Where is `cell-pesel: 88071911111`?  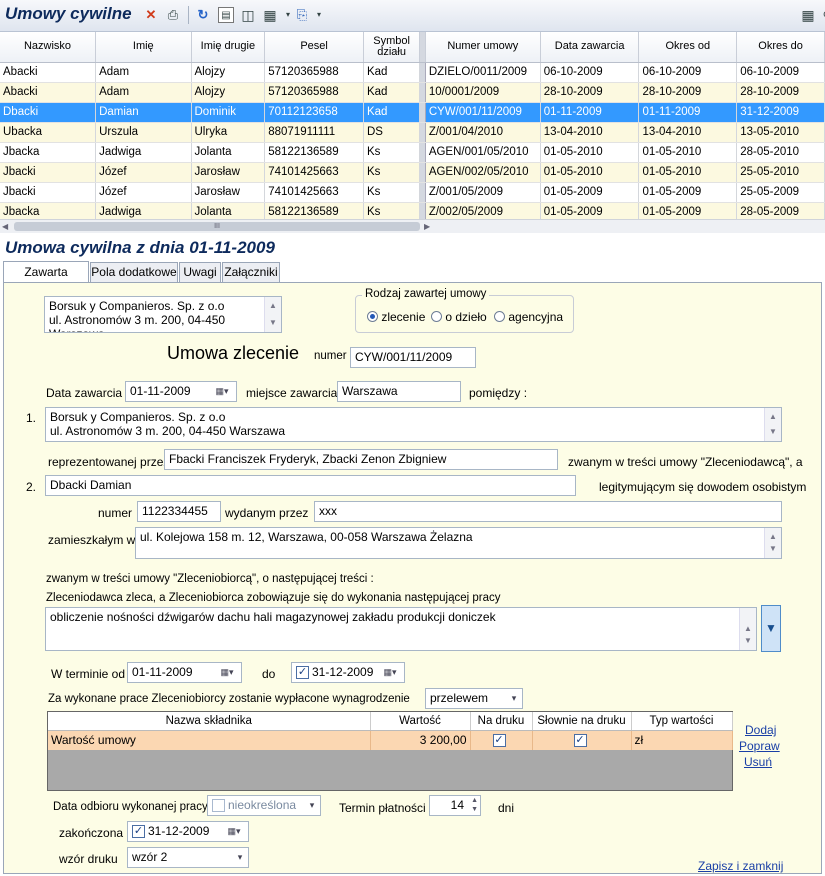 cell-pesel: 88071911111 is located at coordinates (314, 132).